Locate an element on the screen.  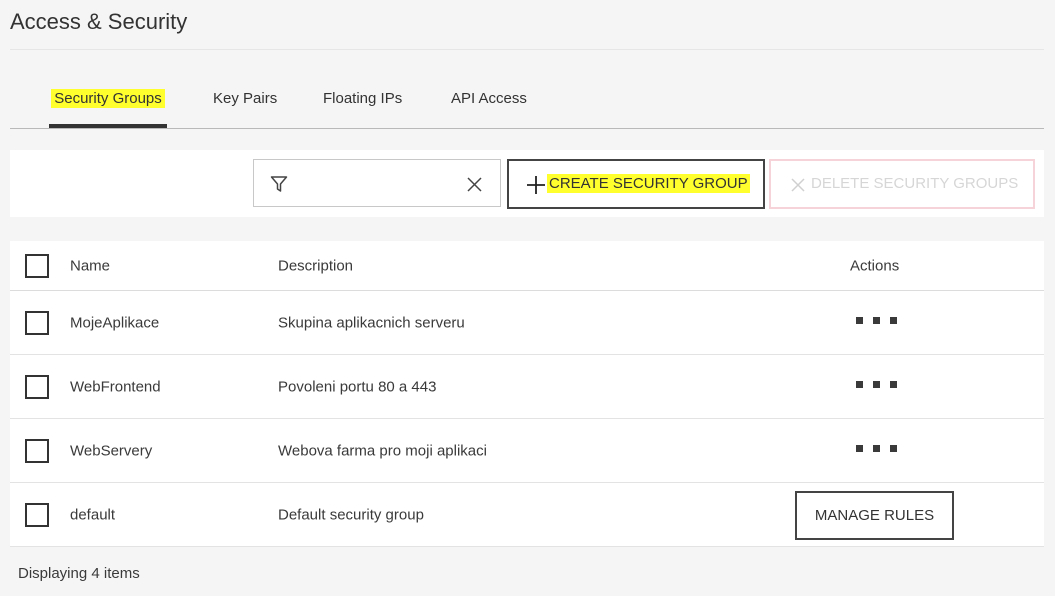
table-row: MojeAplikace Skupina aplikacnich serveru is located at coordinates (527, 323).